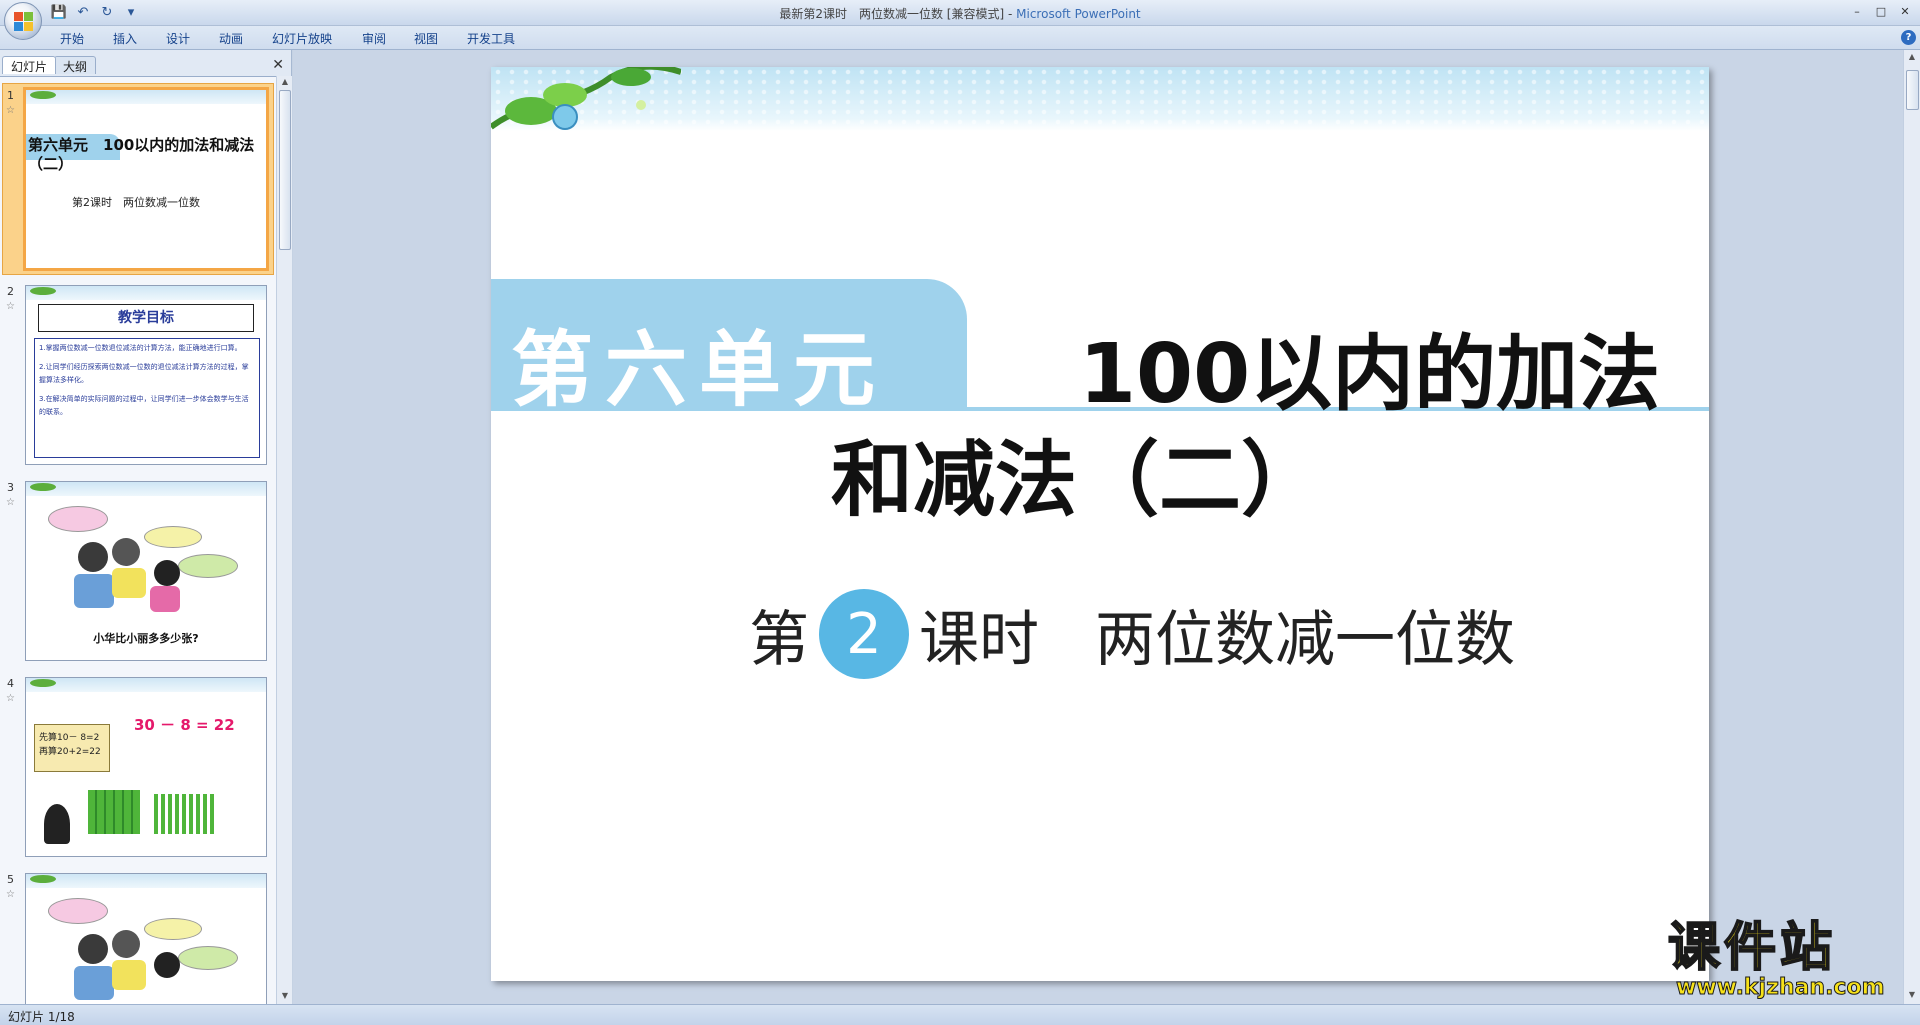 The image size is (1920, 1025). I want to click on tab-view: 视图, so click(426, 38).